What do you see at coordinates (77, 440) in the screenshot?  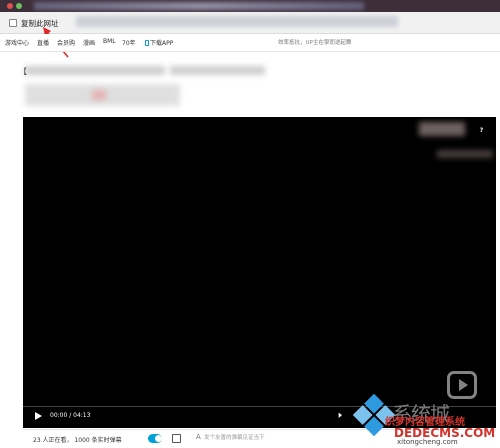 I see `viewer-count: 23 人正在看， 1000 条实时弹幕` at bounding box center [77, 440].